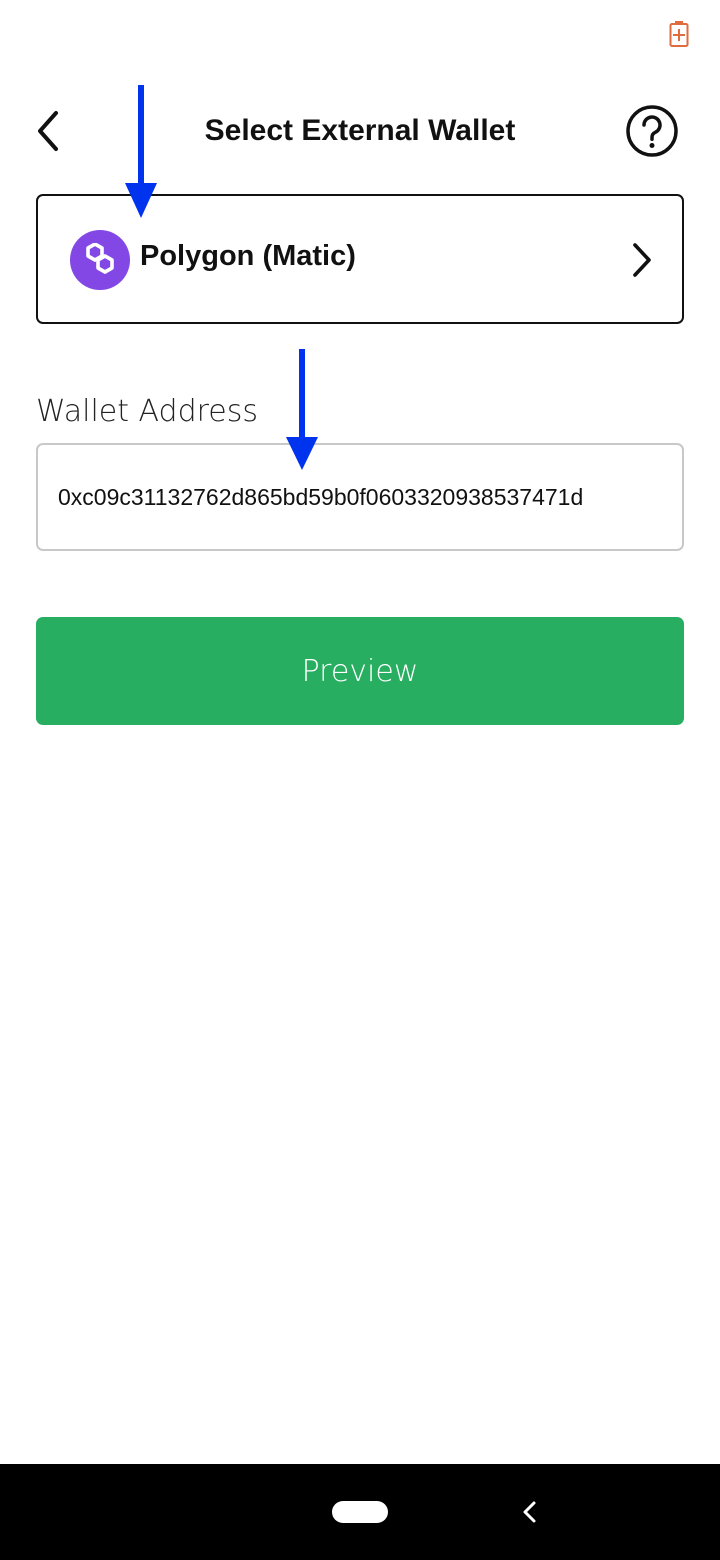  Describe the element at coordinates (679, 34) in the screenshot. I see `battery-charging-icon` at that location.